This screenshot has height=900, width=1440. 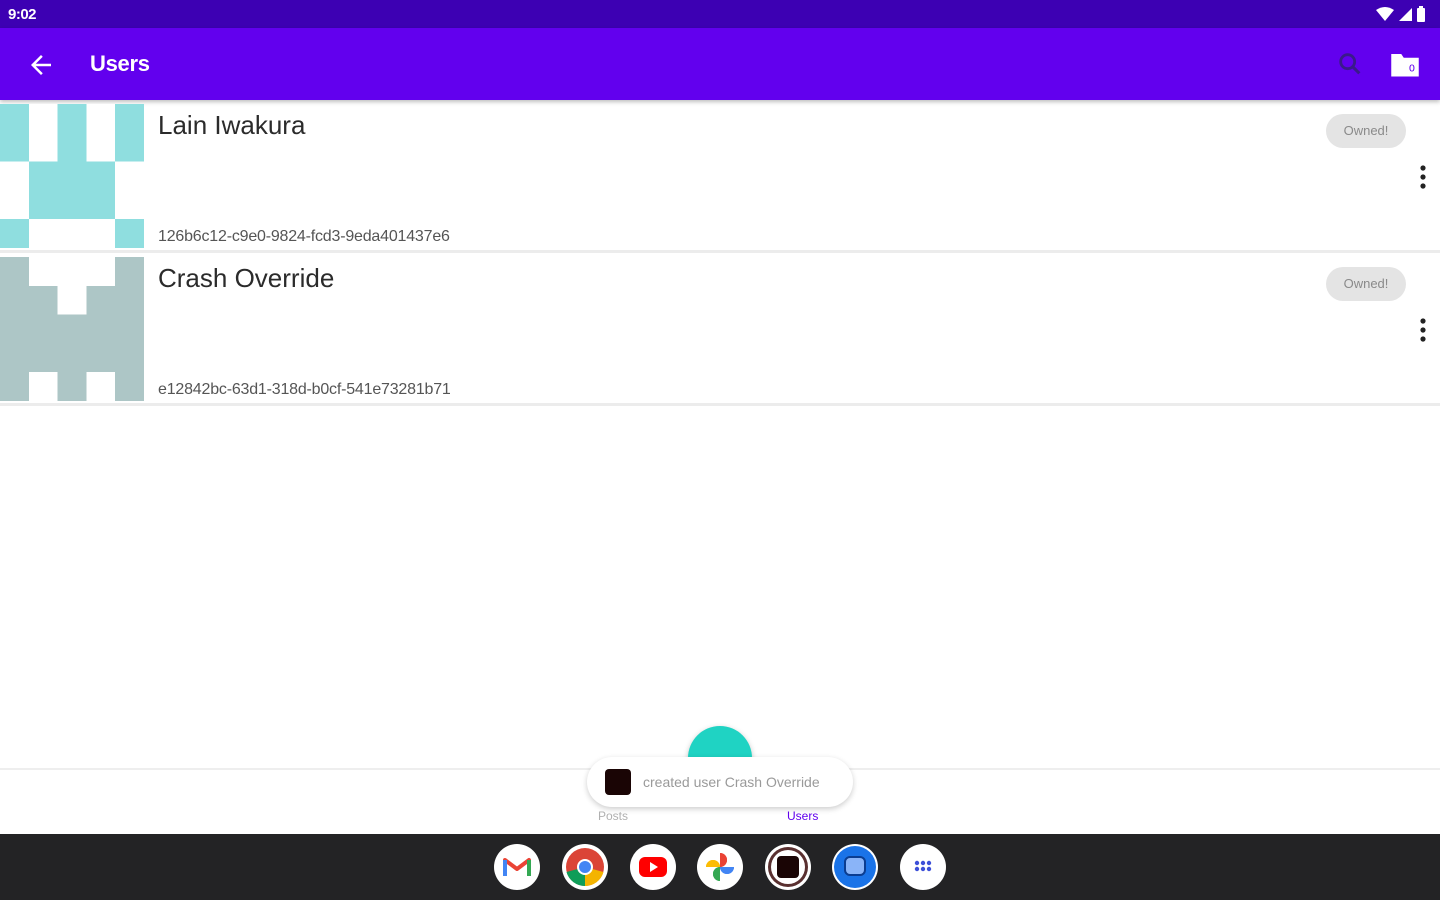 What do you see at coordinates (1421, 14) in the screenshot?
I see `battery-icon` at bounding box center [1421, 14].